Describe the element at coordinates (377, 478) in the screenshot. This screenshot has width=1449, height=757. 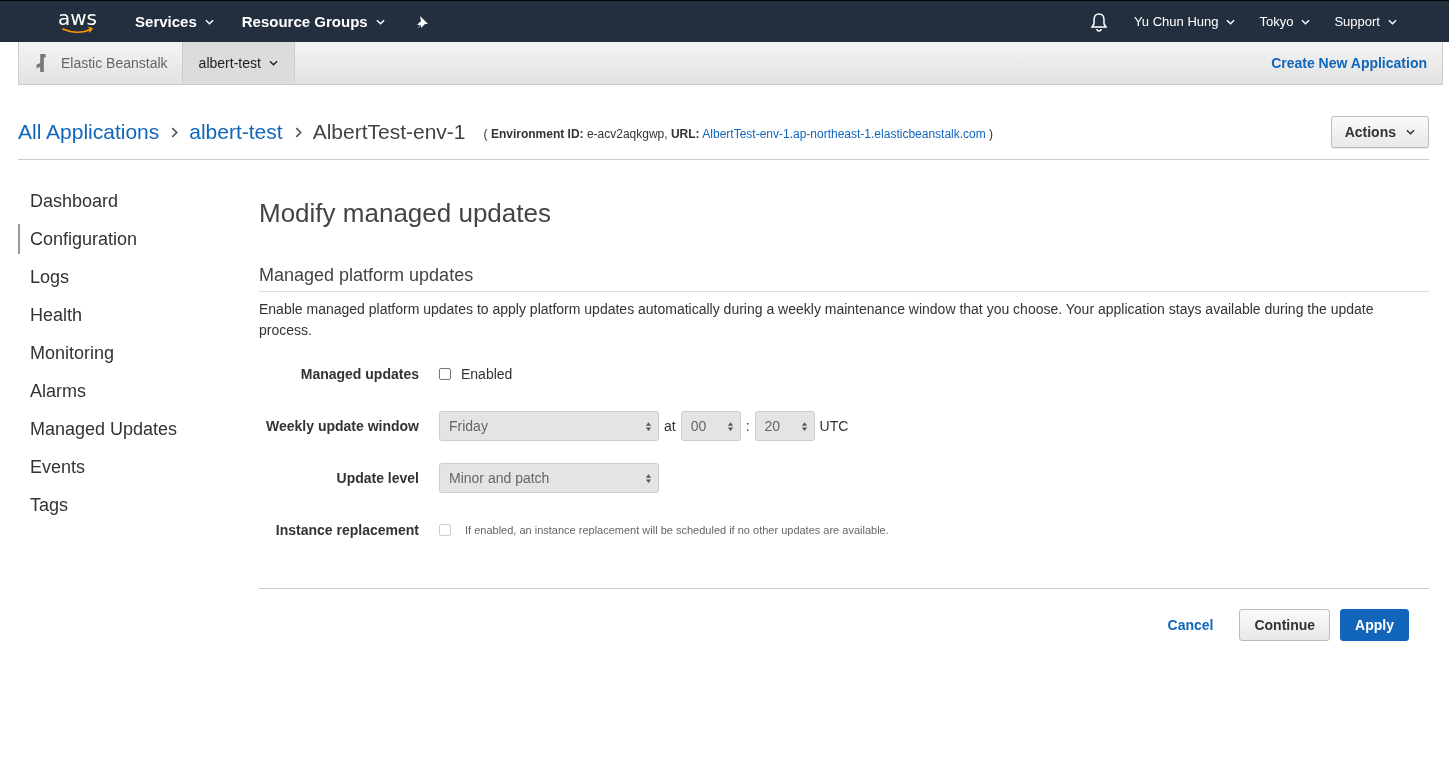
I see `field-label: Update level` at that location.